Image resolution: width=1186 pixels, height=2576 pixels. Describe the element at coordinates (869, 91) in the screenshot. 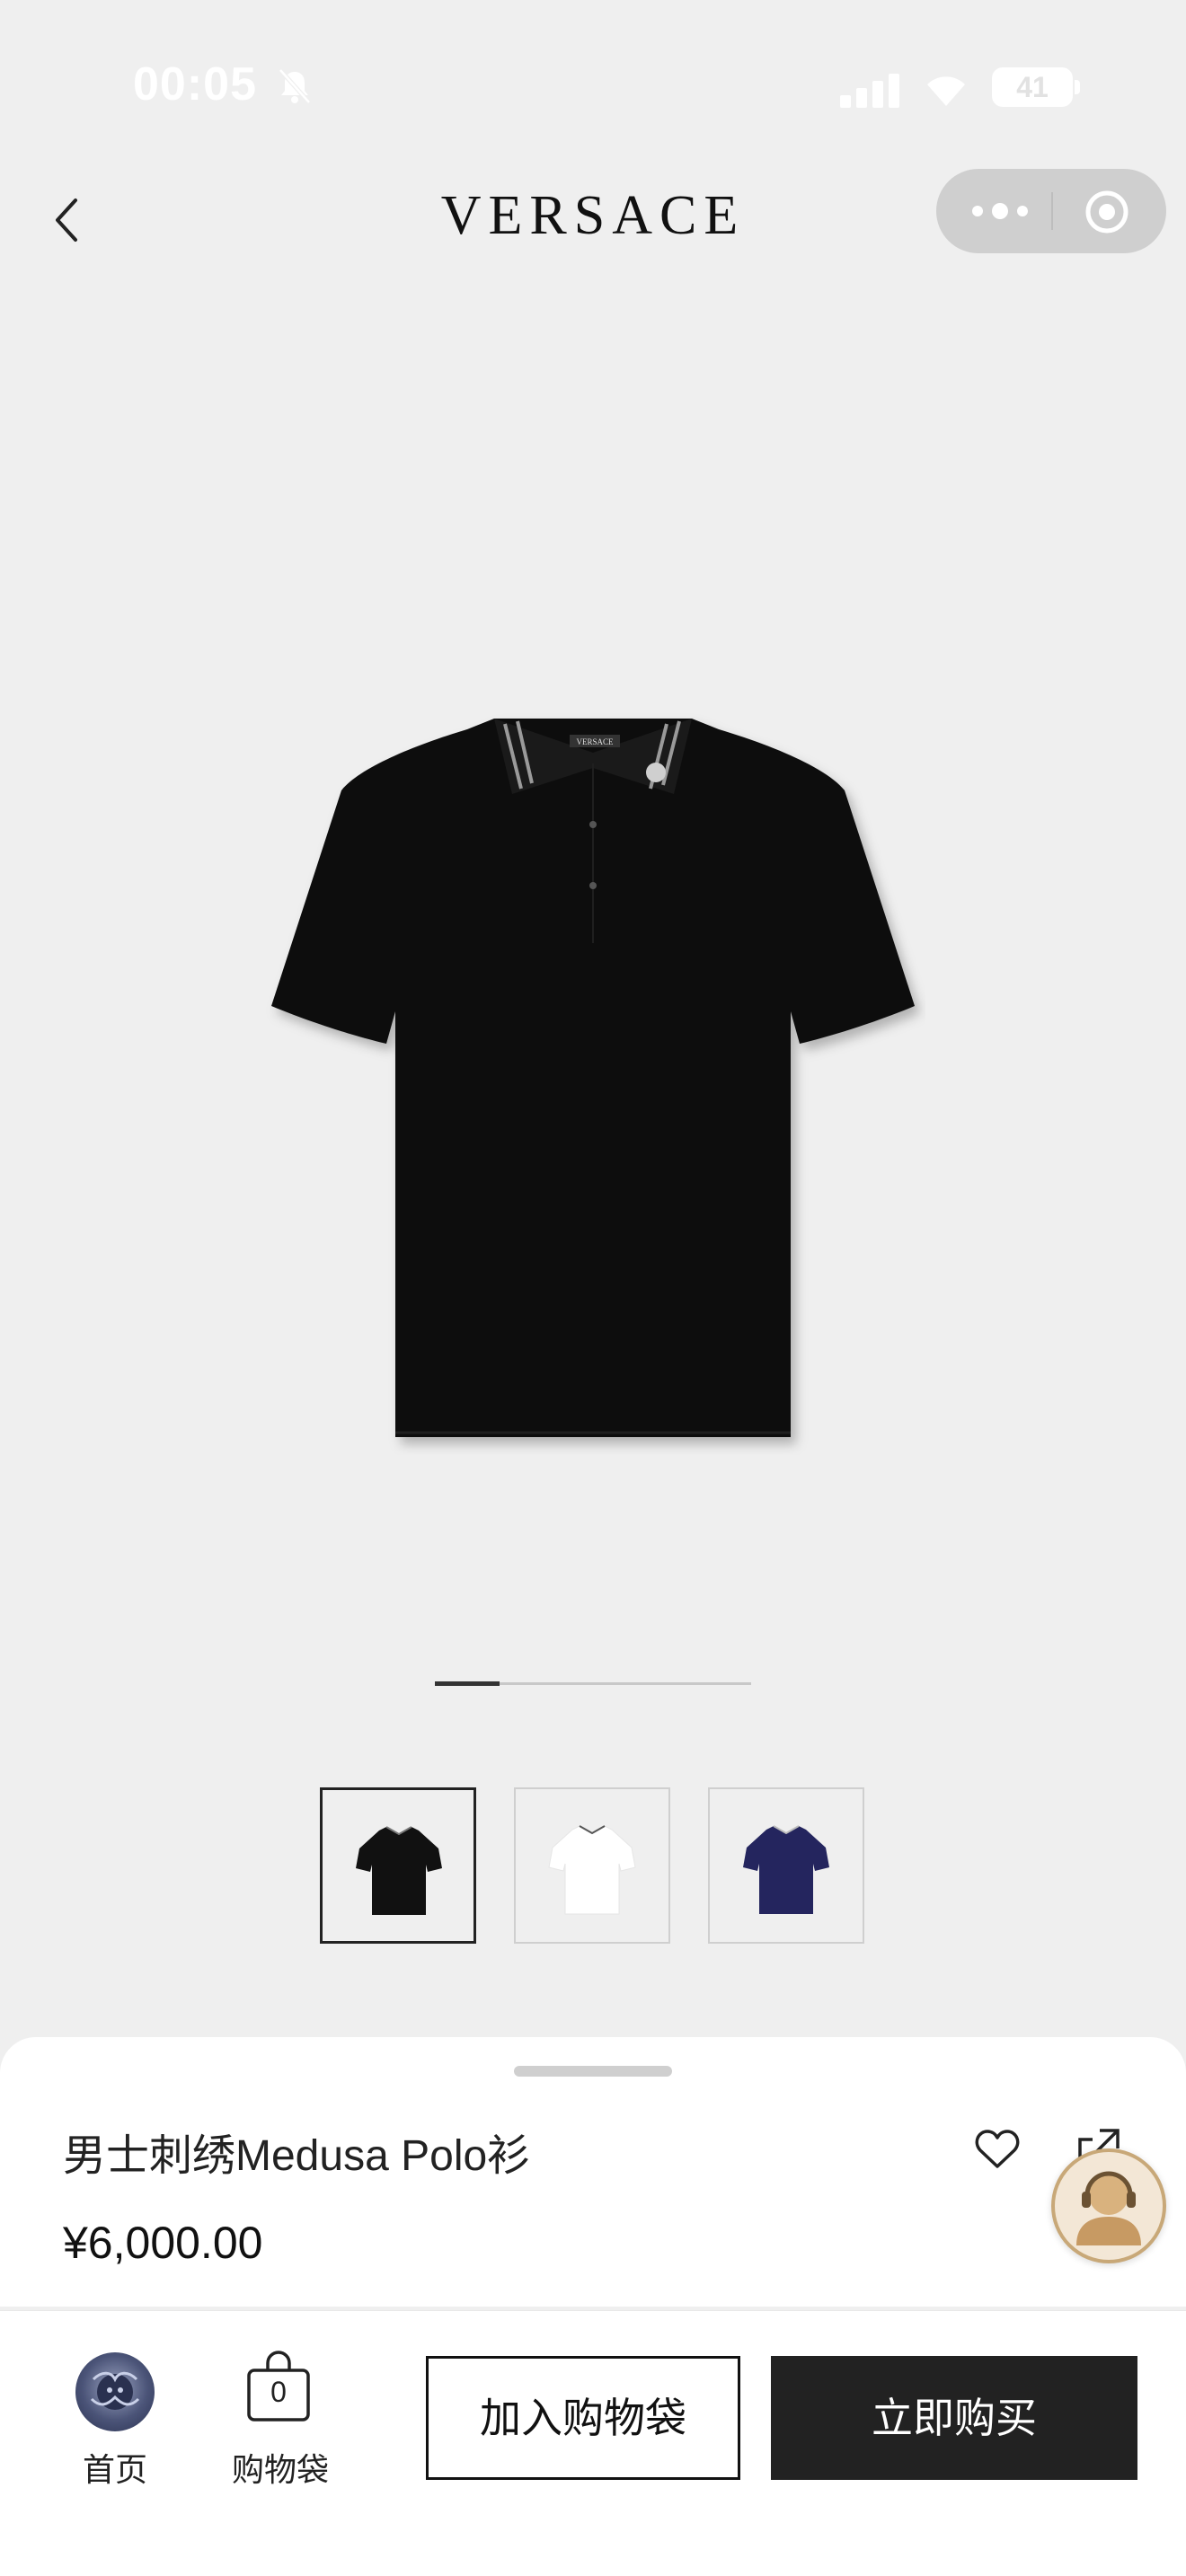

I see `cellular-signal-icon` at that location.